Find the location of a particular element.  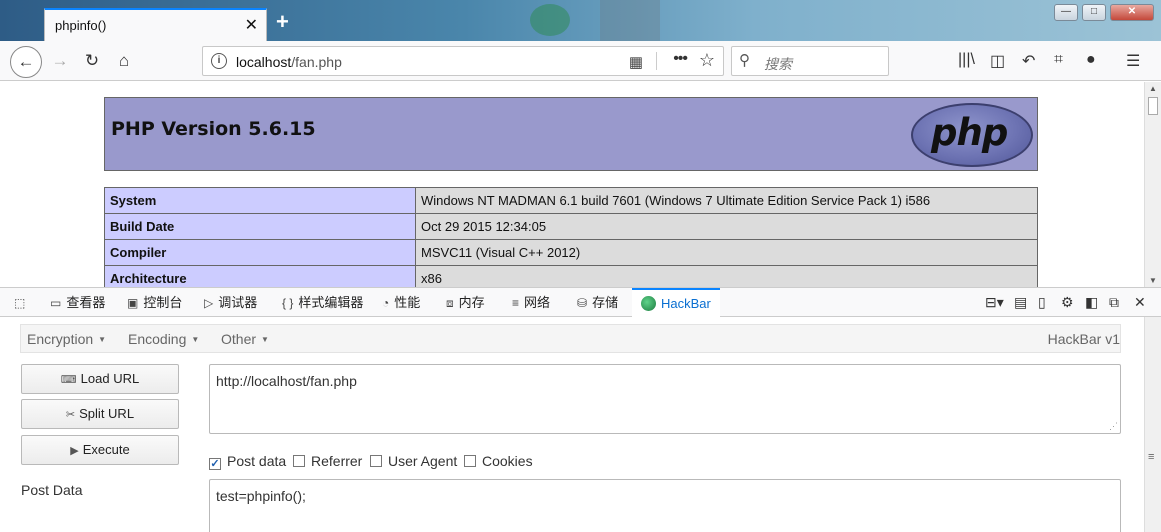

dock-options-icon: ⊟▾ is located at coordinates (994, 302).